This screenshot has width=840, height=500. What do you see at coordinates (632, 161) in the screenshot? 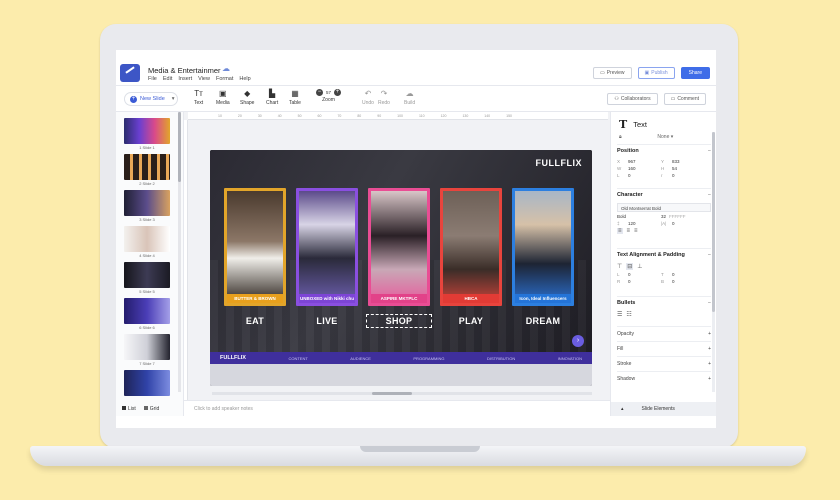
I see `pos-x-input: 967` at bounding box center [632, 161].